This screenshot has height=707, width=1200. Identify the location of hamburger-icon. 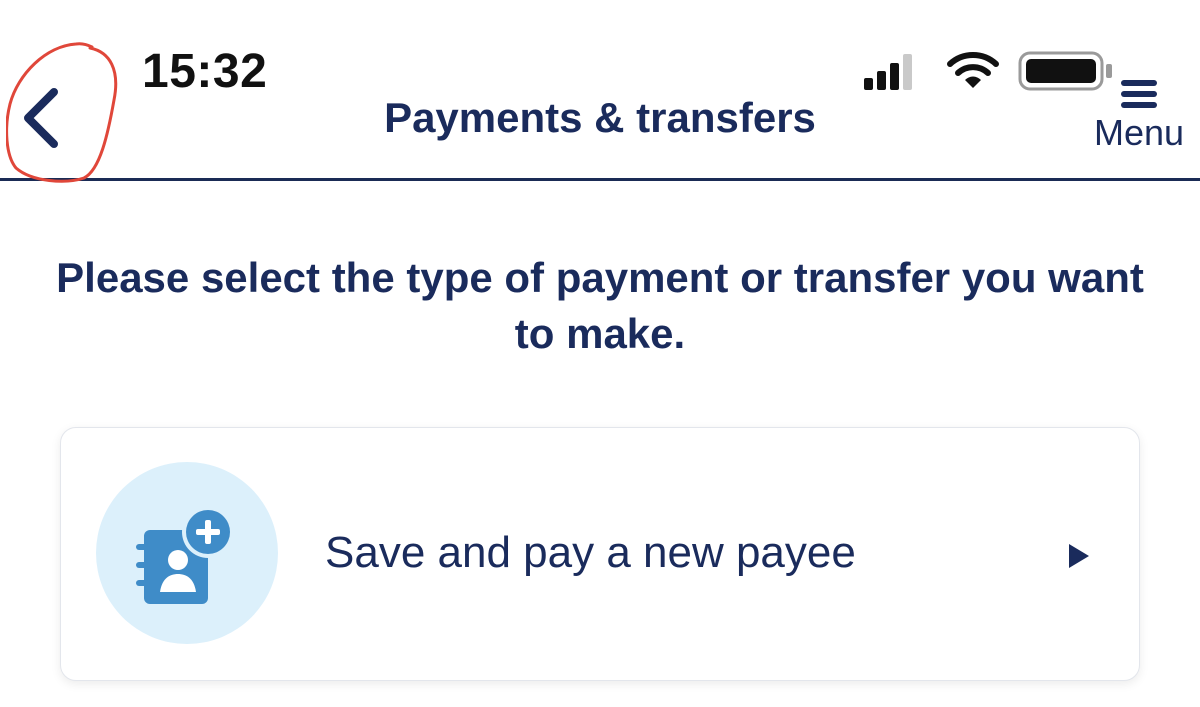
(1139, 94).